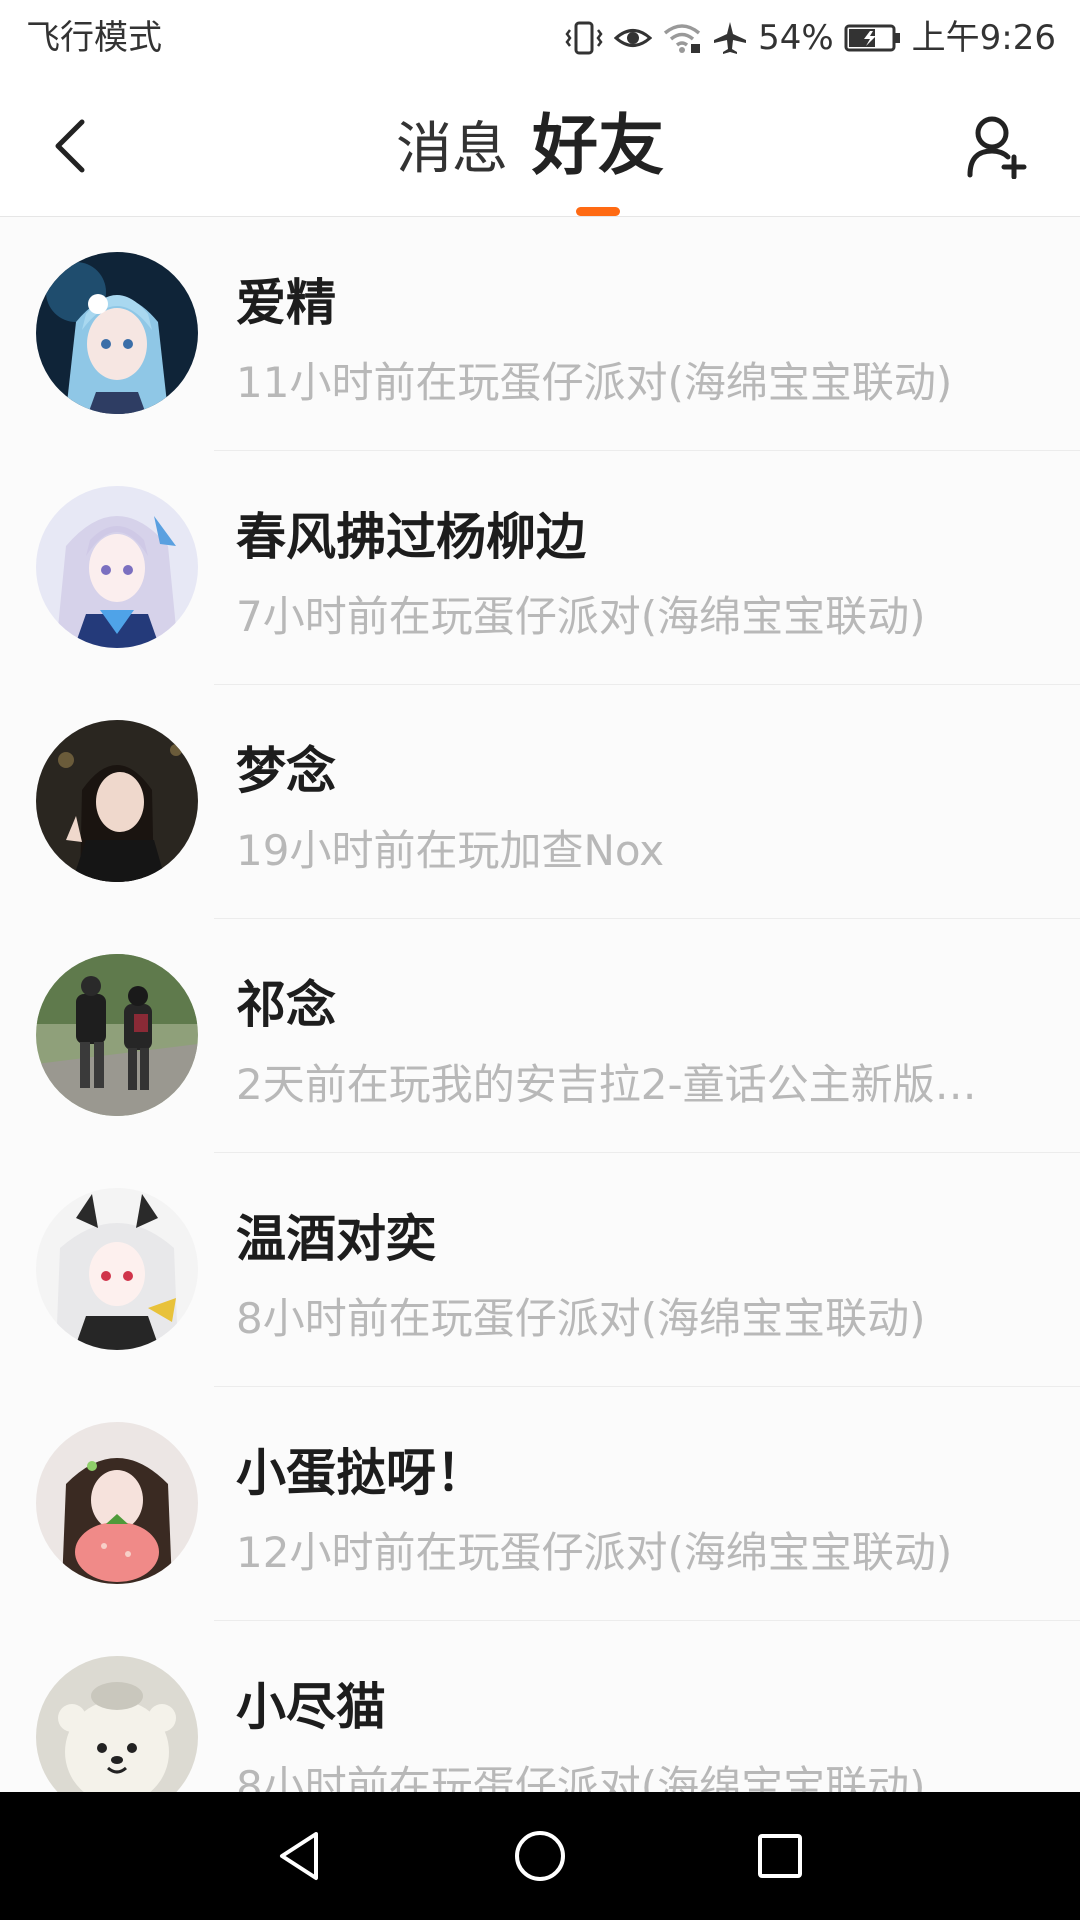  Describe the element at coordinates (633, 38) in the screenshot. I see `eye-icon` at that location.